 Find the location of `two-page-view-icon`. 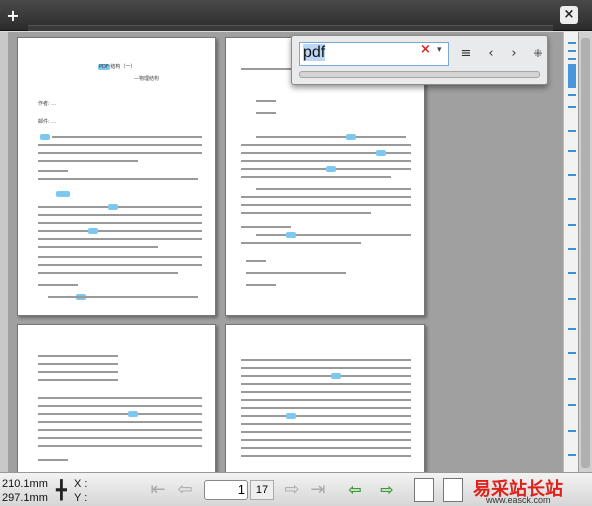

two-page-view-icon is located at coordinates (453, 490).